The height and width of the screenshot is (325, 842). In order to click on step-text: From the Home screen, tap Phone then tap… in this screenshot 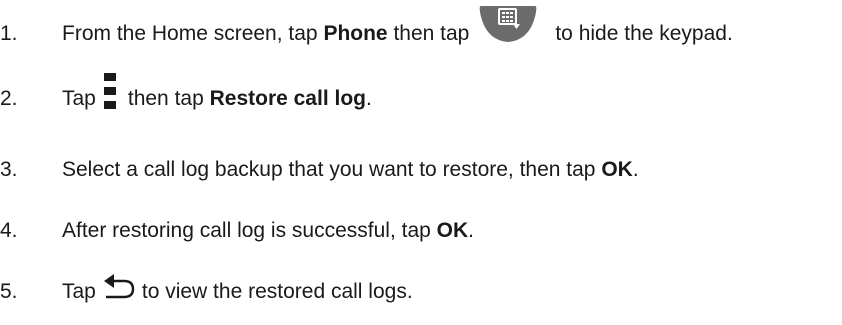, I will do `click(397, 30)`.